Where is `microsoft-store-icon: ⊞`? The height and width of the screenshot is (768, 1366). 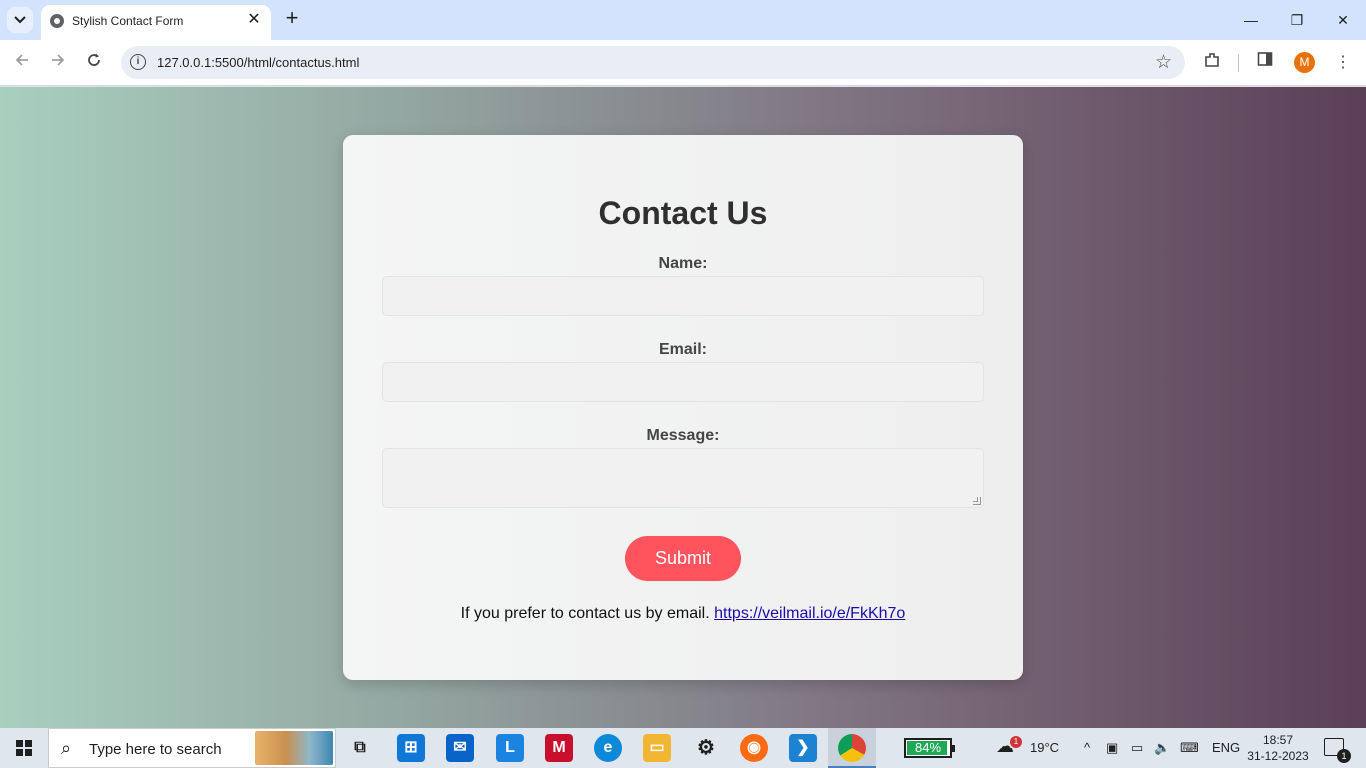
microsoft-store-icon: ⊞ is located at coordinates (411, 748).